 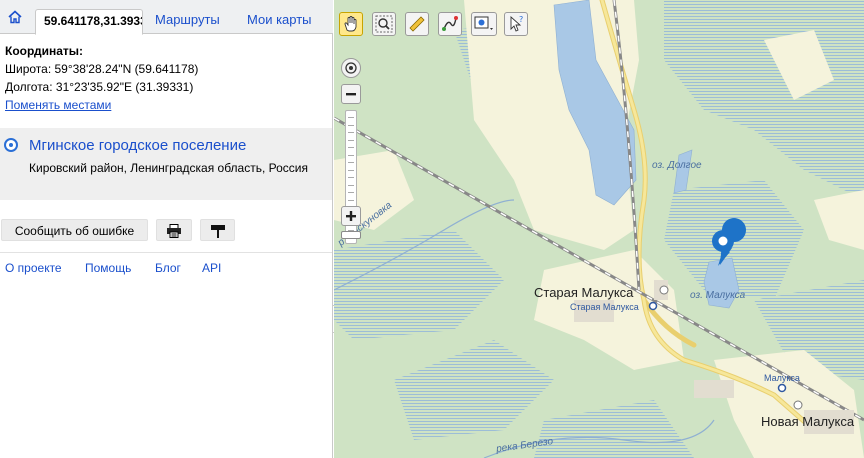 I want to click on api-link: API, so click(x=211, y=268).